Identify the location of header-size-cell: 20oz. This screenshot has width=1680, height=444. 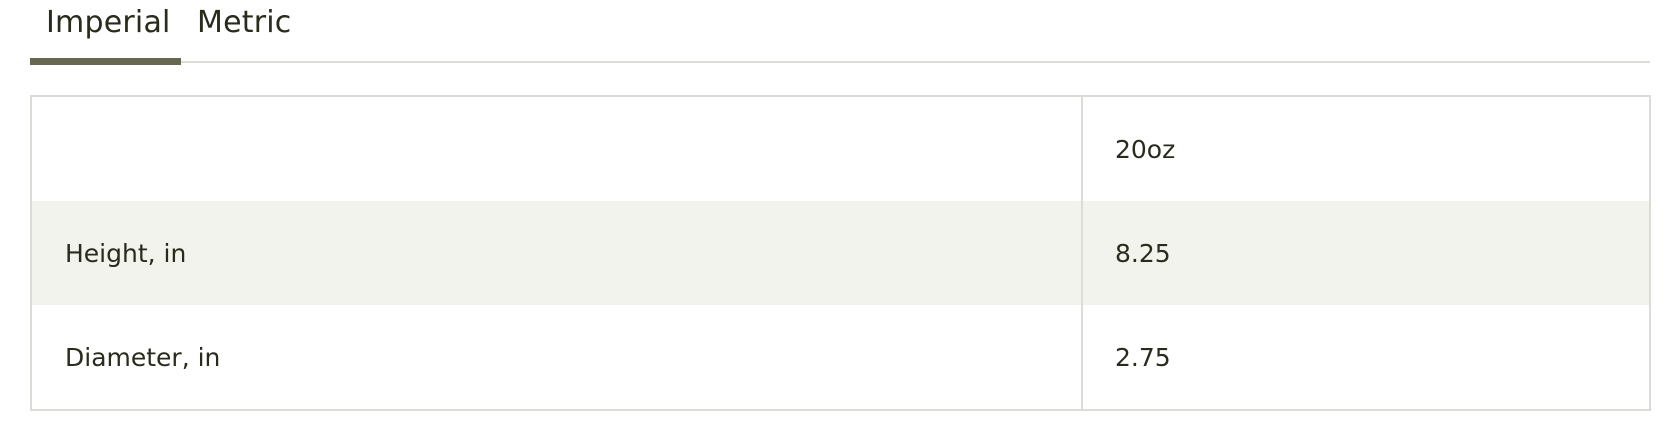
(1145, 149).